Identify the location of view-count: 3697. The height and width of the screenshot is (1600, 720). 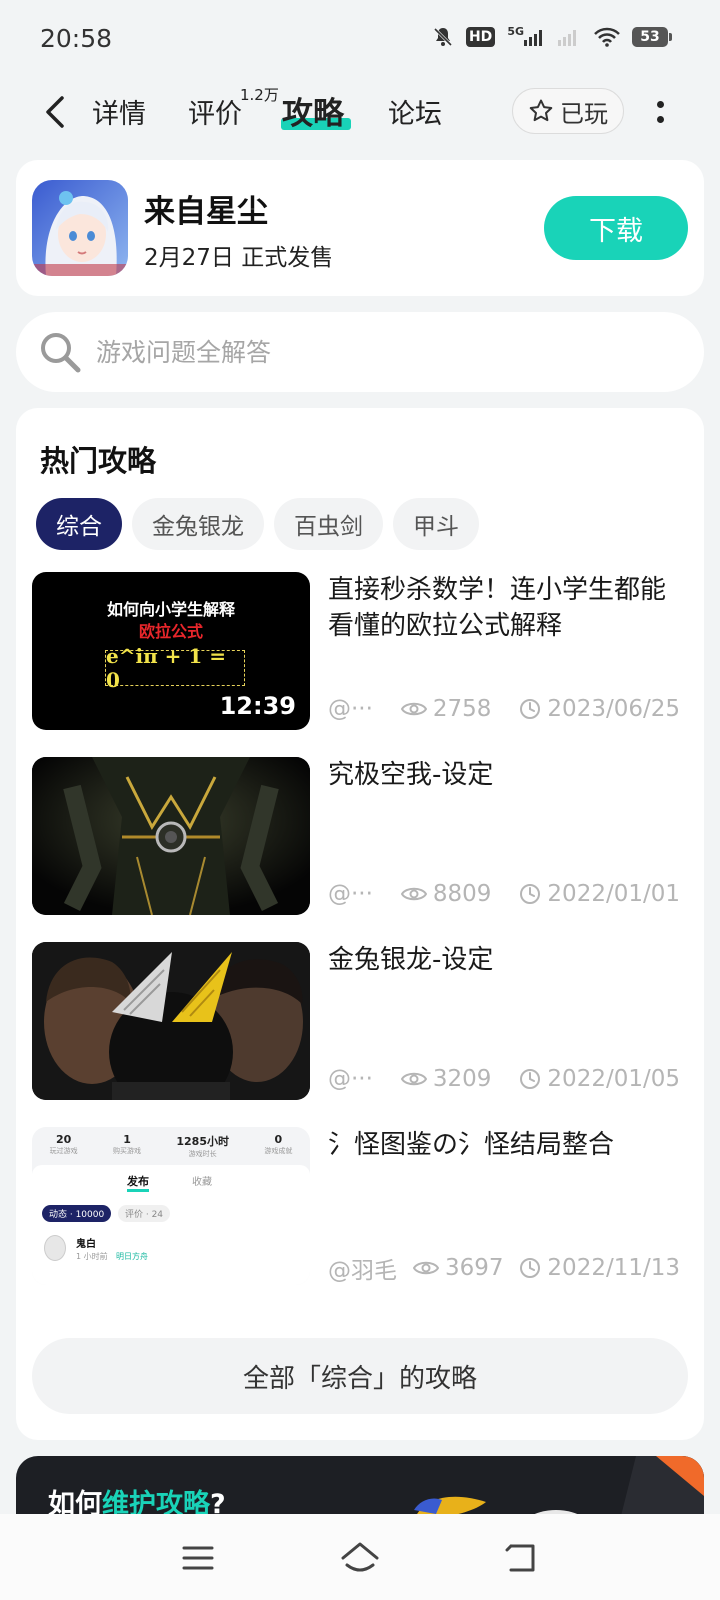
(458, 1268).